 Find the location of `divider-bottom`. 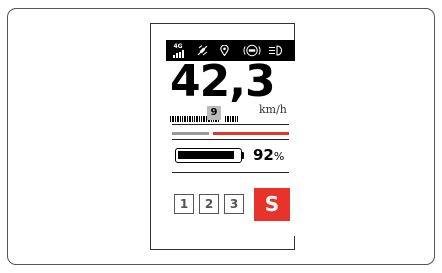

divider-bottom is located at coordinates (230, 172).